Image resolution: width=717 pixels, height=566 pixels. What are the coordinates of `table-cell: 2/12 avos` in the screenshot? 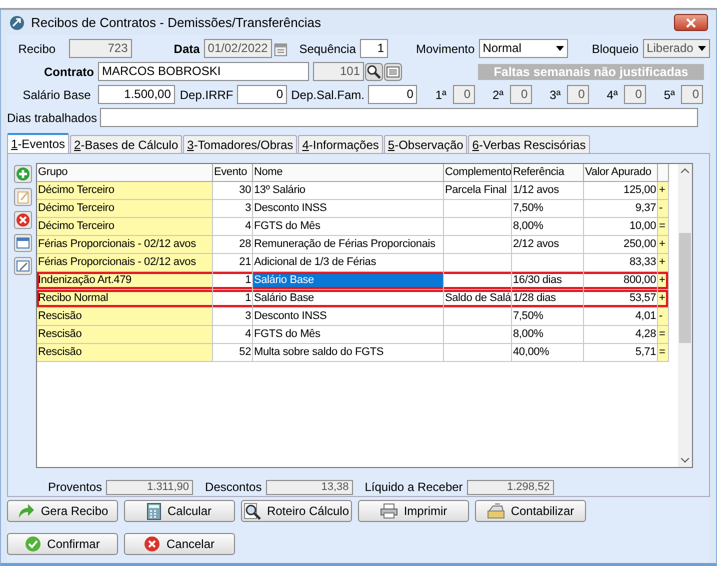 It's located at (548, 245).